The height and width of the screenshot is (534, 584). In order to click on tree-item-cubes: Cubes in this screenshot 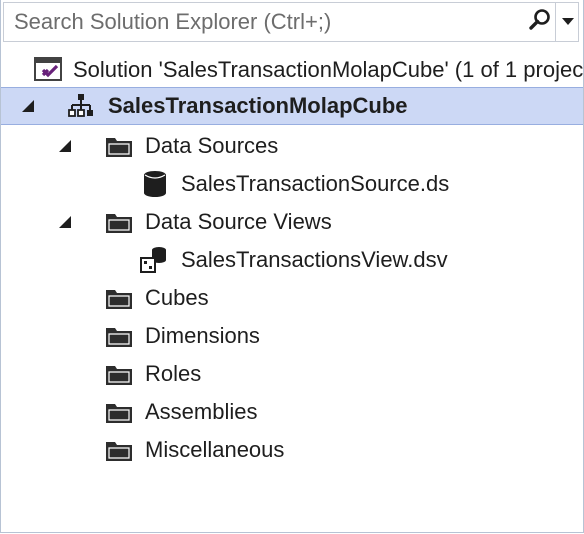, I will do `click(292, 298)`.